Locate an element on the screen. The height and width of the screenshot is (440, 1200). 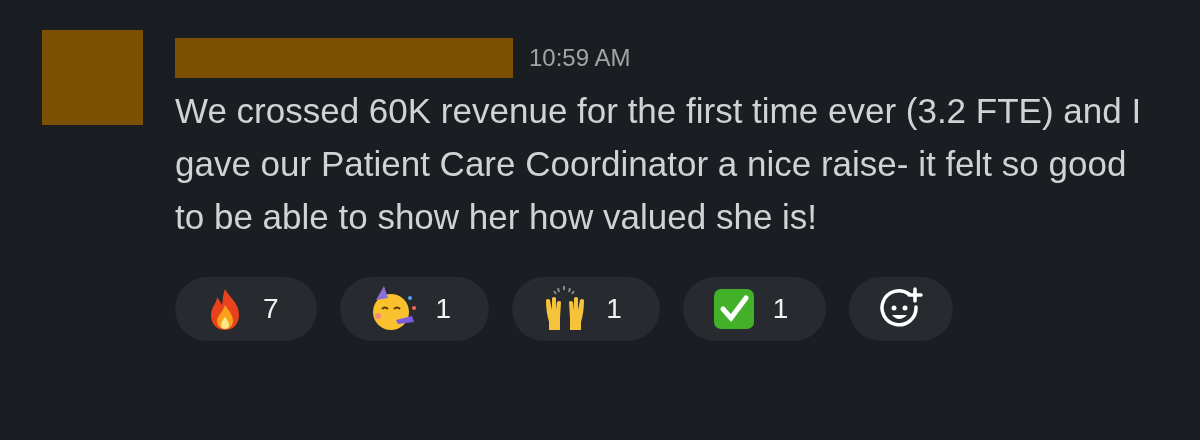
check-icon is located at coordinates (733, 309).